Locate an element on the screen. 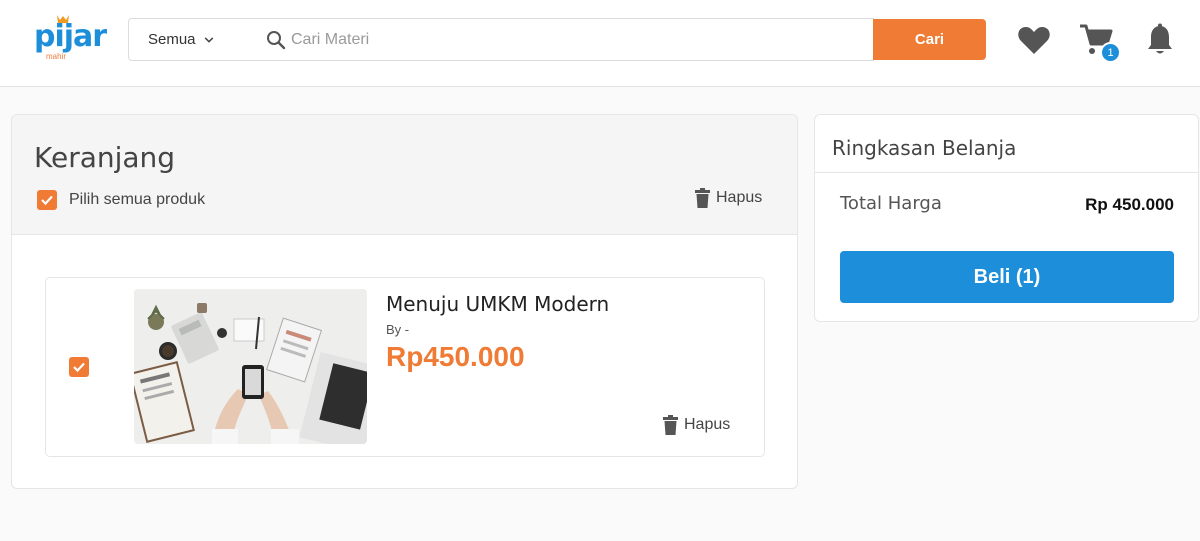  pijar-logo: pijar mahir is located at coordinates (74, 39).